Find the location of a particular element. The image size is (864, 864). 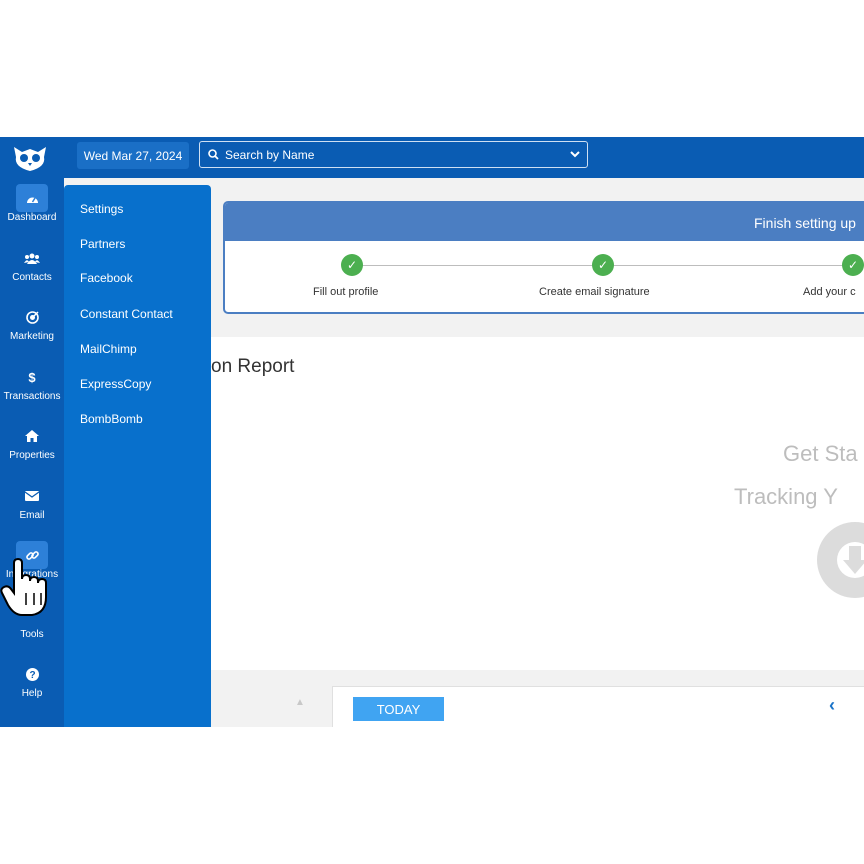

caret-up-icon: ▲ is located at coordinates (300, 702).